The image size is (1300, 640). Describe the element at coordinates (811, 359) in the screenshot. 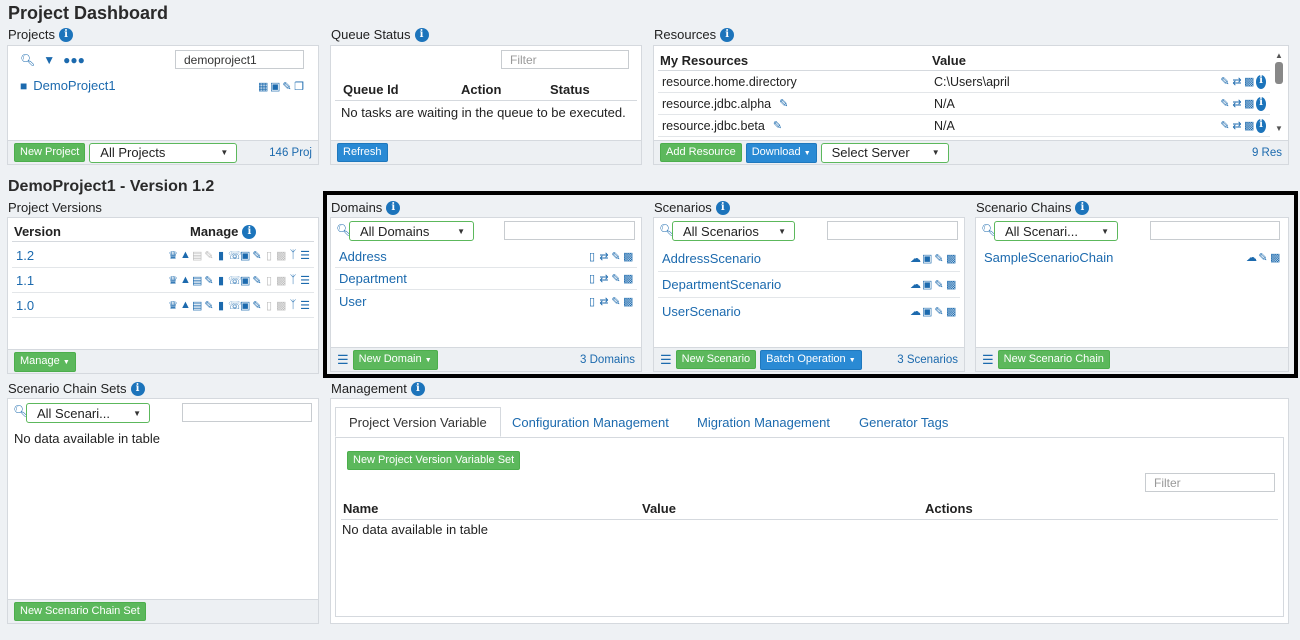

I see `batch-operation-button: Batch Operation ▼` at that location.